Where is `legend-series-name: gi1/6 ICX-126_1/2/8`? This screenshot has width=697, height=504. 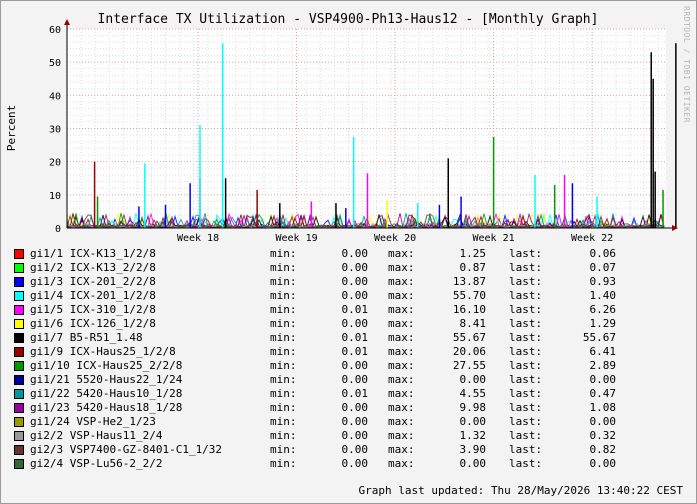 legend-series-name: gi1/6 ICX-126_1/2/8 is located at coordinates (93, 323).